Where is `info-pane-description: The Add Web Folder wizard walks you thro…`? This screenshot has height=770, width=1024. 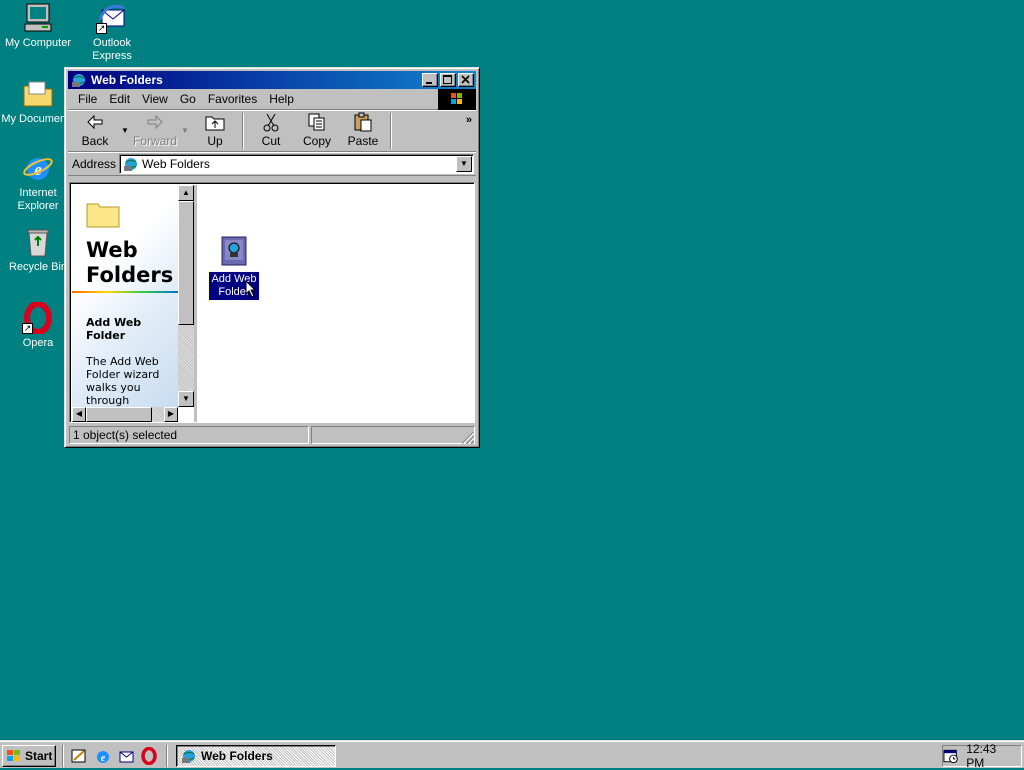
info-pane-description: The Add Web Folder wizard walks you thro… is located at coordinates (123, 381).